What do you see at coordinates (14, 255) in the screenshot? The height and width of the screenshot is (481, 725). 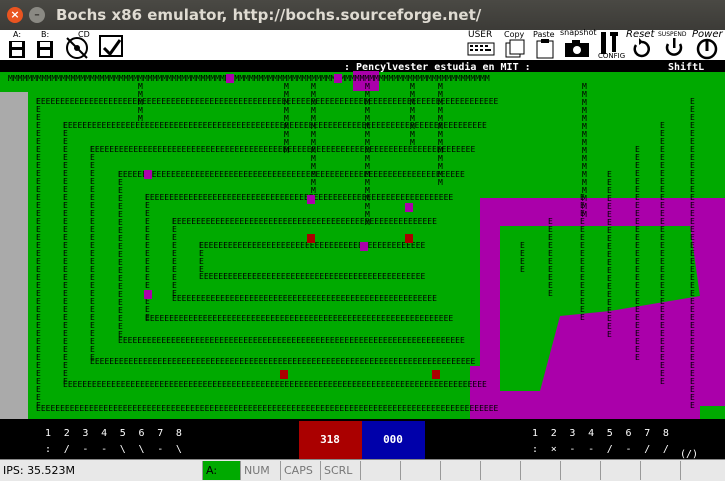 I see `left-wall` at bounding box center [14, 255].